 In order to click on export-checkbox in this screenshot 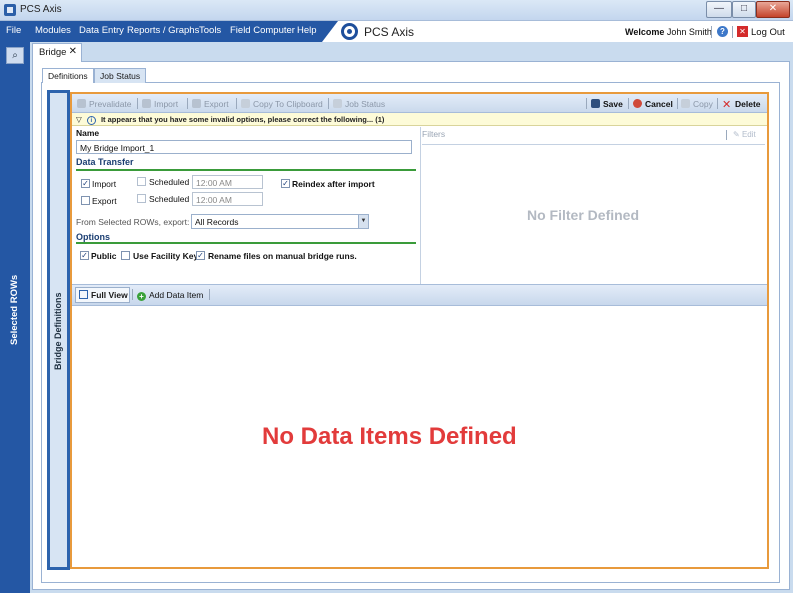, I will do `click(85, 200)`.